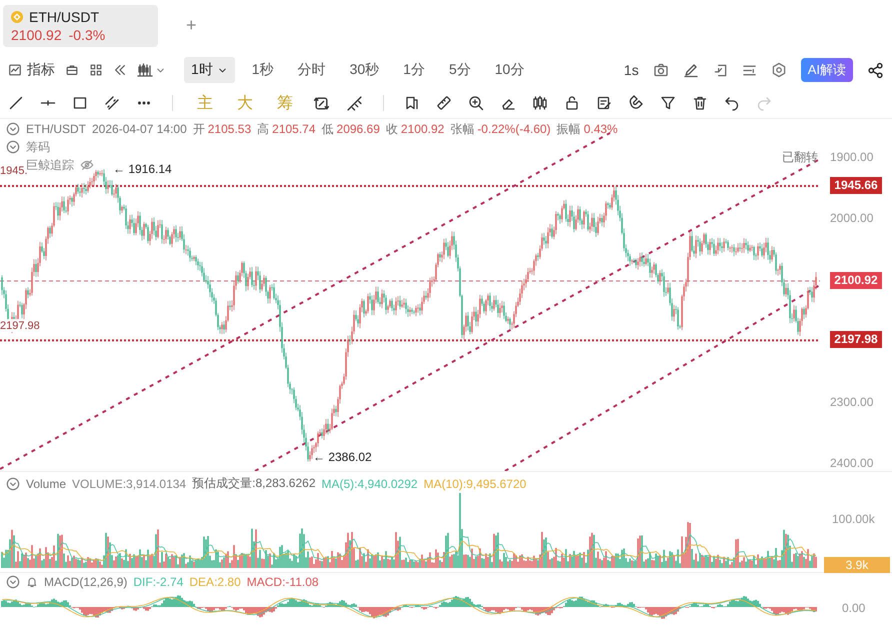  I want to click on interval-tab: 1时, so click(209, 70).